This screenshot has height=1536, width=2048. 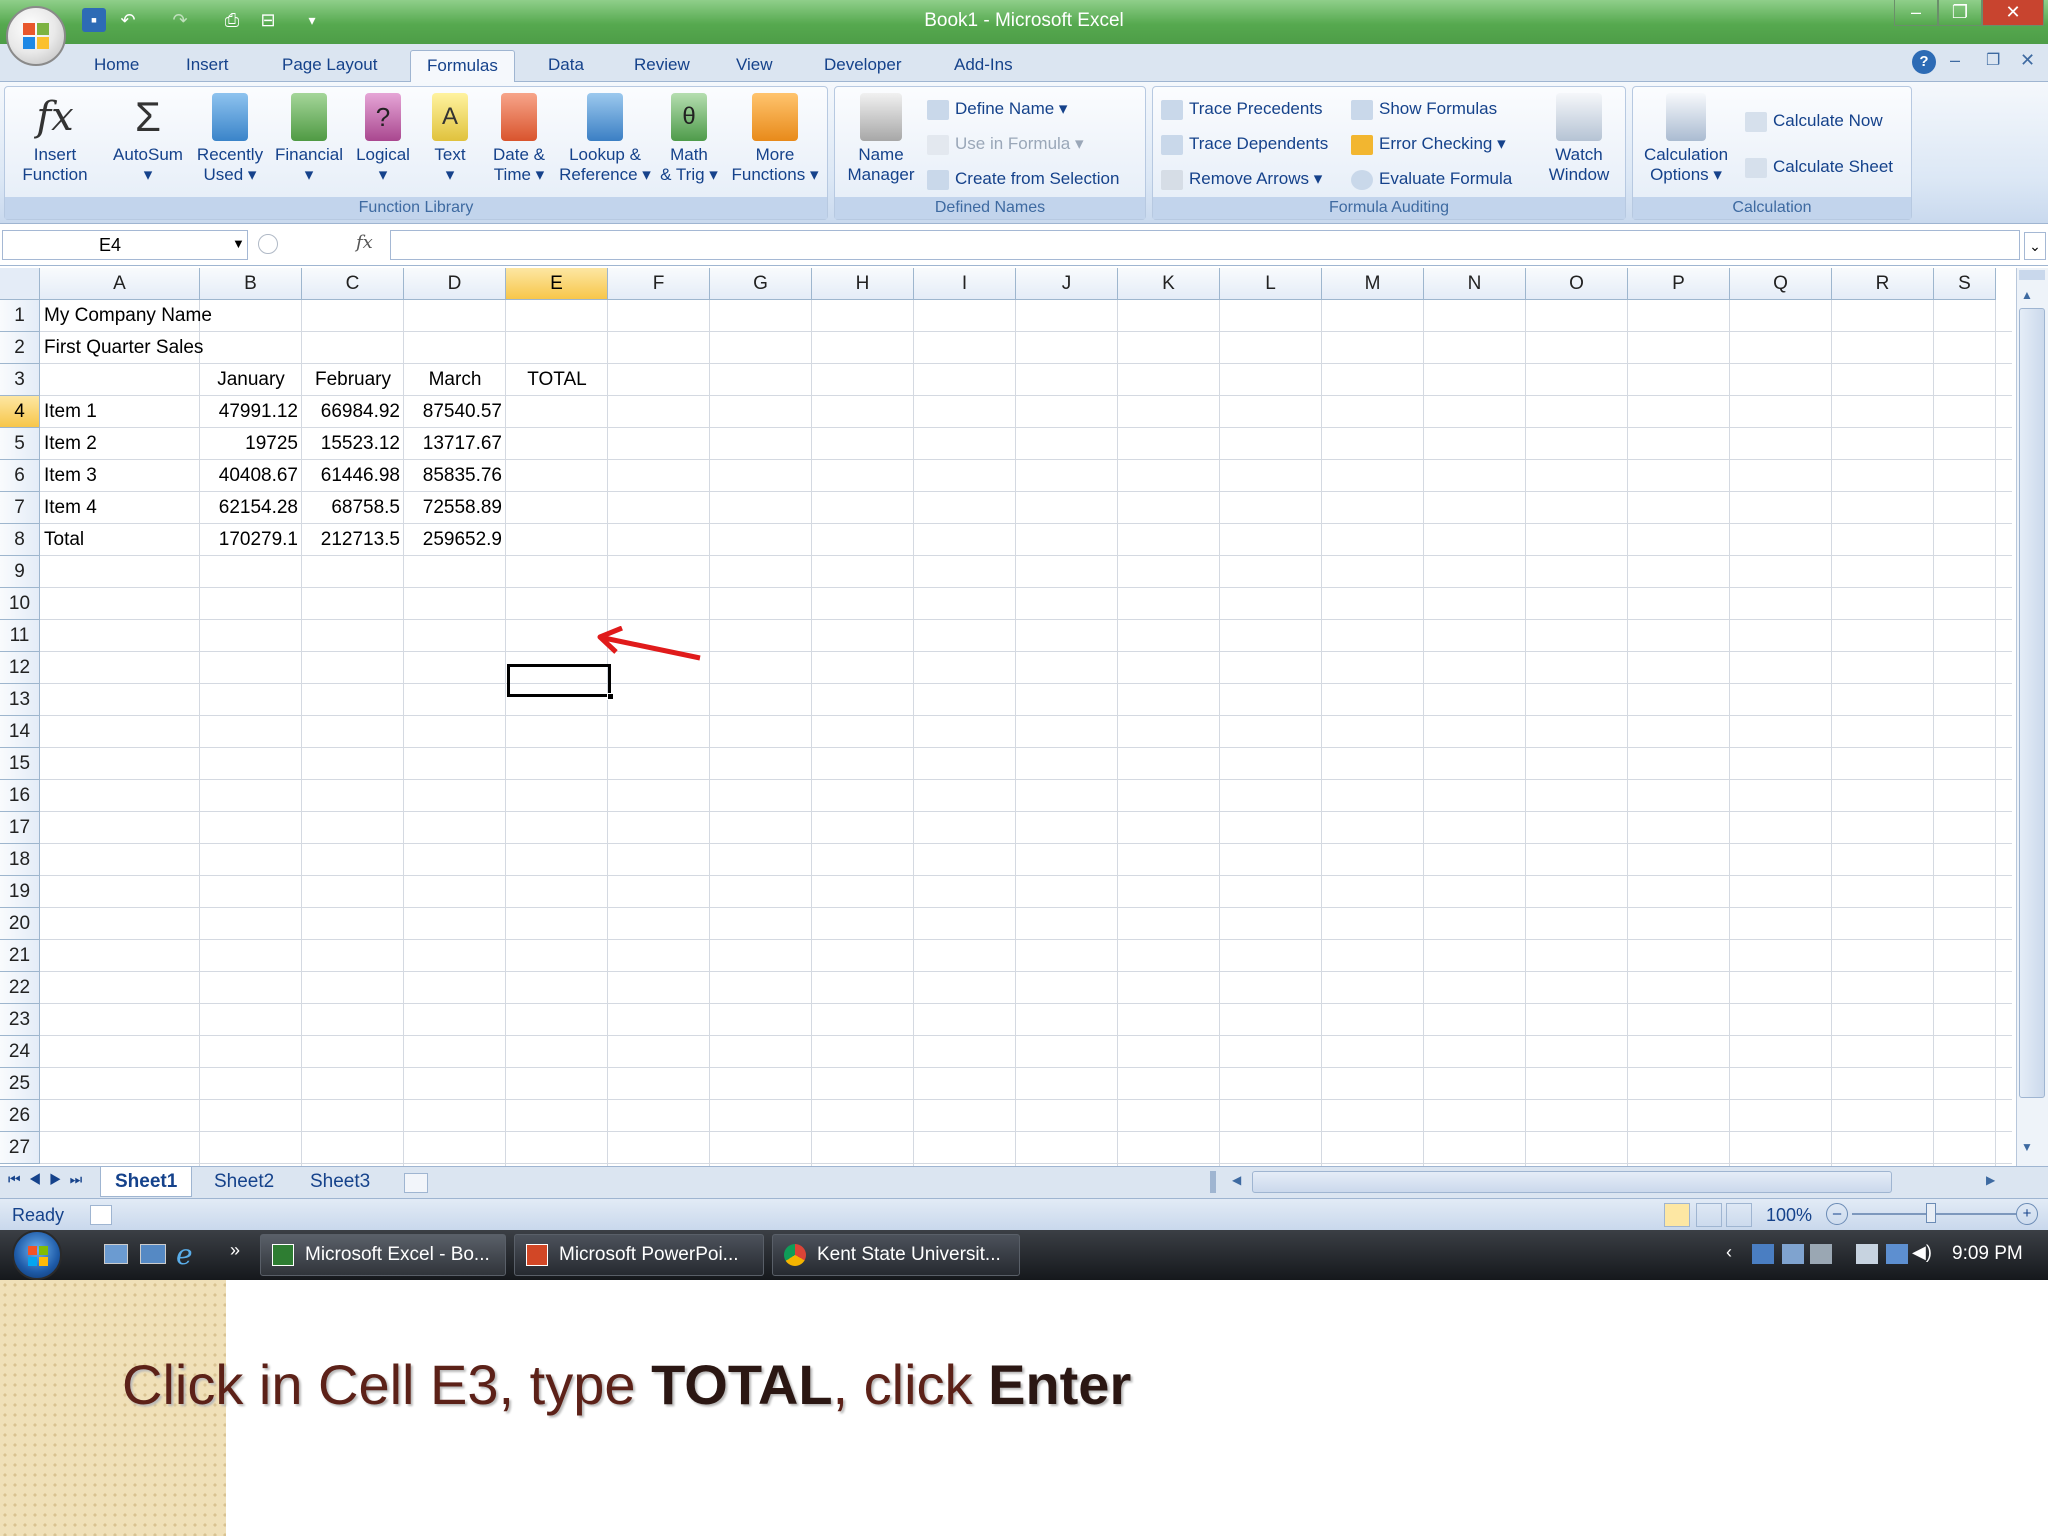 I want to click on restore-icon: ❐, so click(x=1960, y=13).